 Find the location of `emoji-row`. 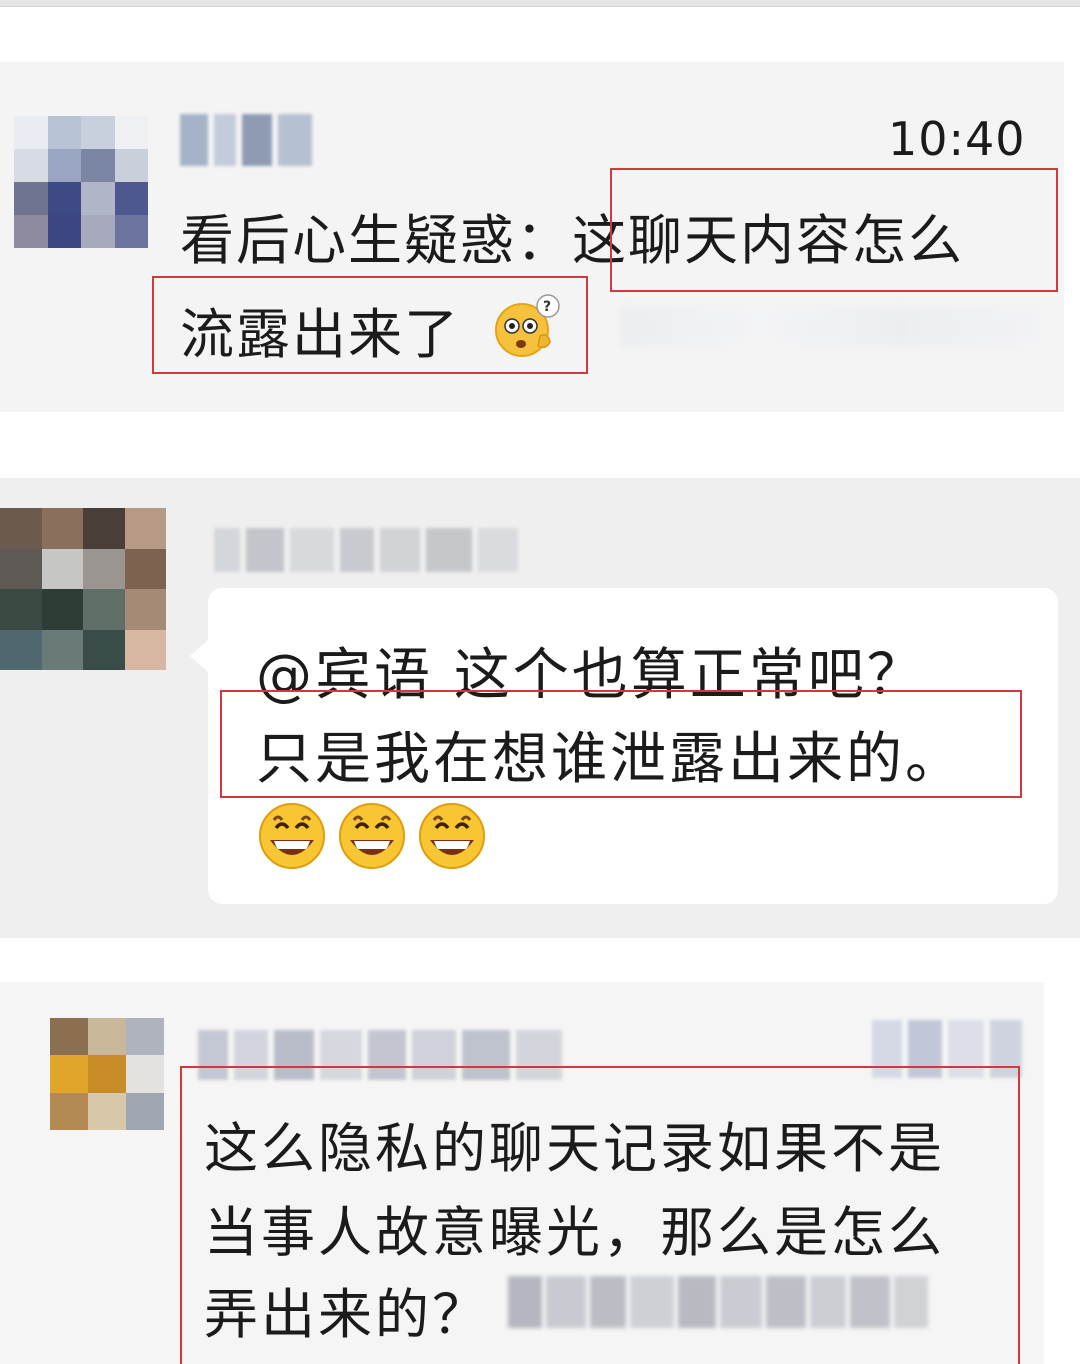

emoji-row is located at coordinates (372, 834).